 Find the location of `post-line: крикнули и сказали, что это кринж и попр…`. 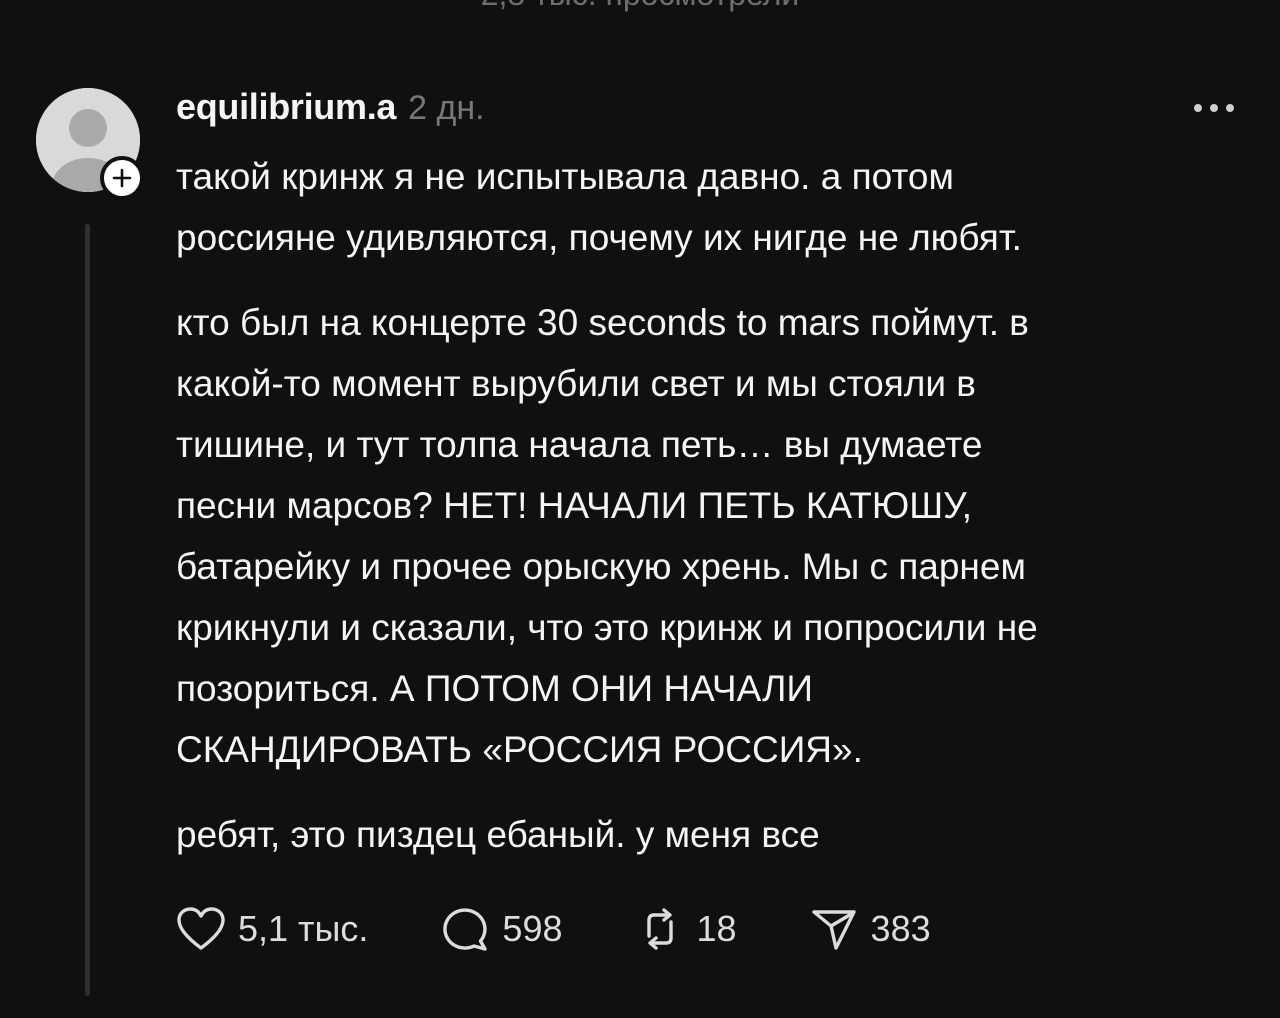

post-line: крикнули и сказали, что это кринж и попр… is located at coordinates (607, 627).